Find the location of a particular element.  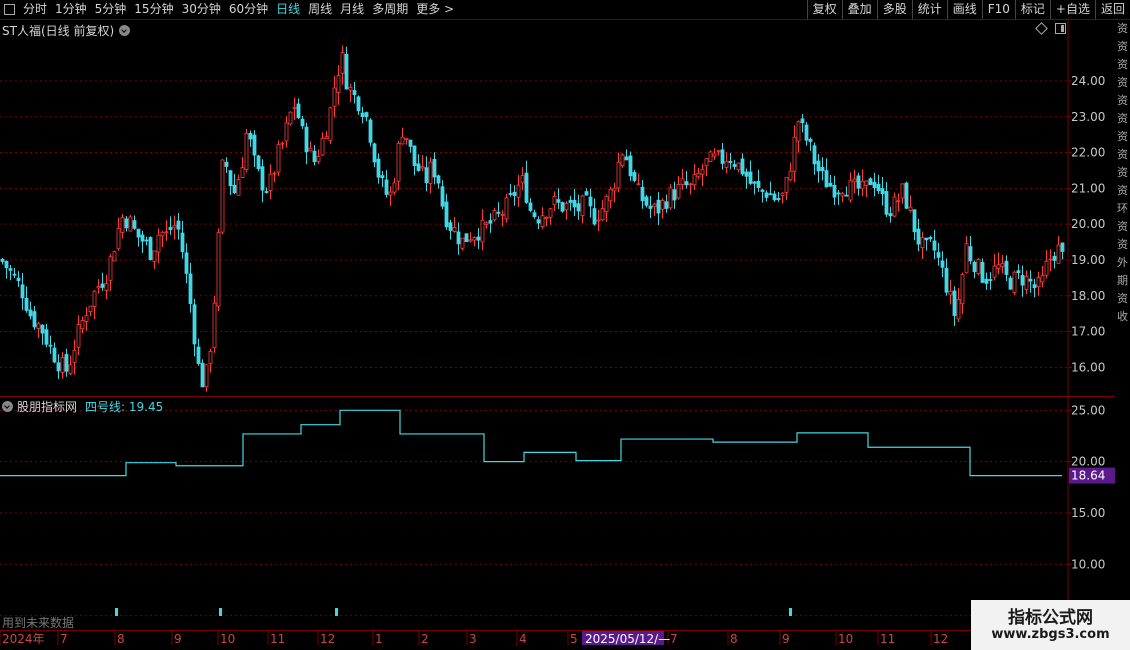

indicator-header: 股朋指标网 四号线: 19.45 is located at coordinates (82, 406).